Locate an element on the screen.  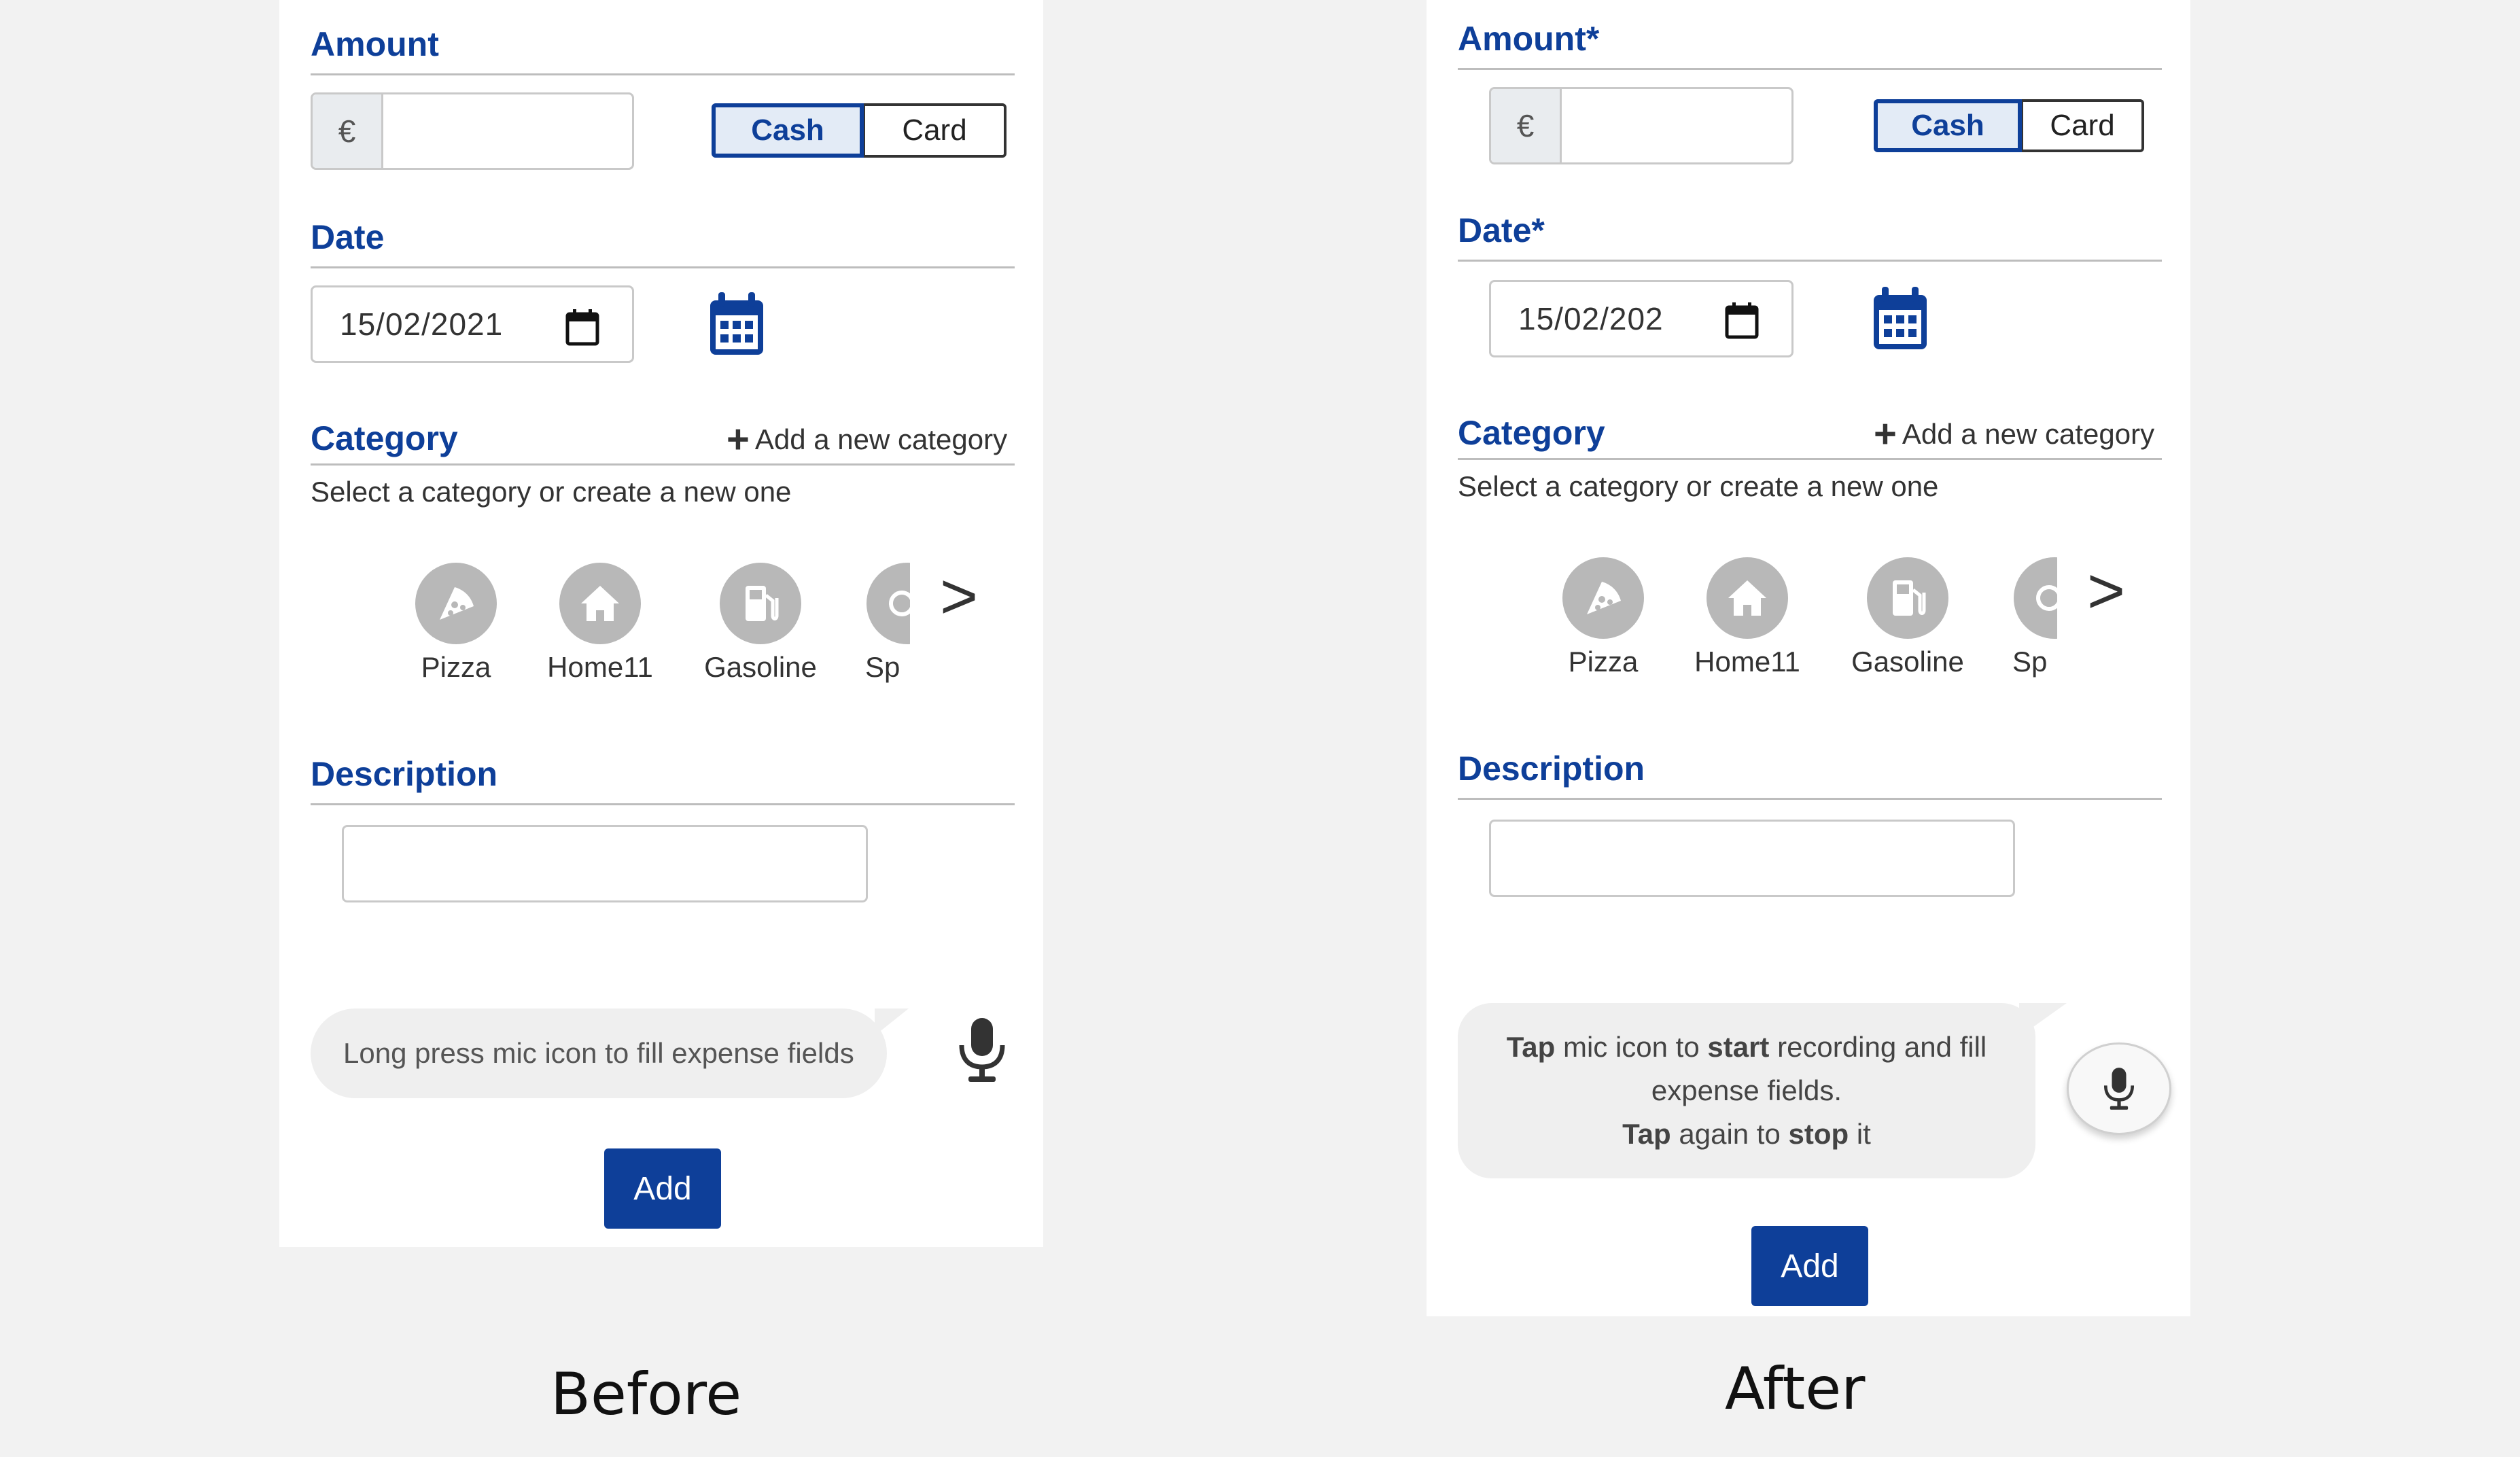
amount-title: Amount* is located at coordinates (1529, 39).